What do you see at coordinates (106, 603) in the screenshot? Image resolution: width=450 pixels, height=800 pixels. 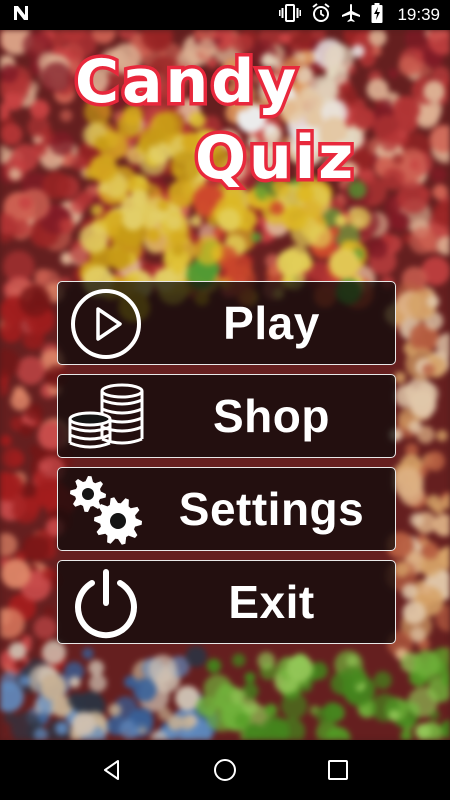 I see `power-icon` at bounding box center [106, 603].